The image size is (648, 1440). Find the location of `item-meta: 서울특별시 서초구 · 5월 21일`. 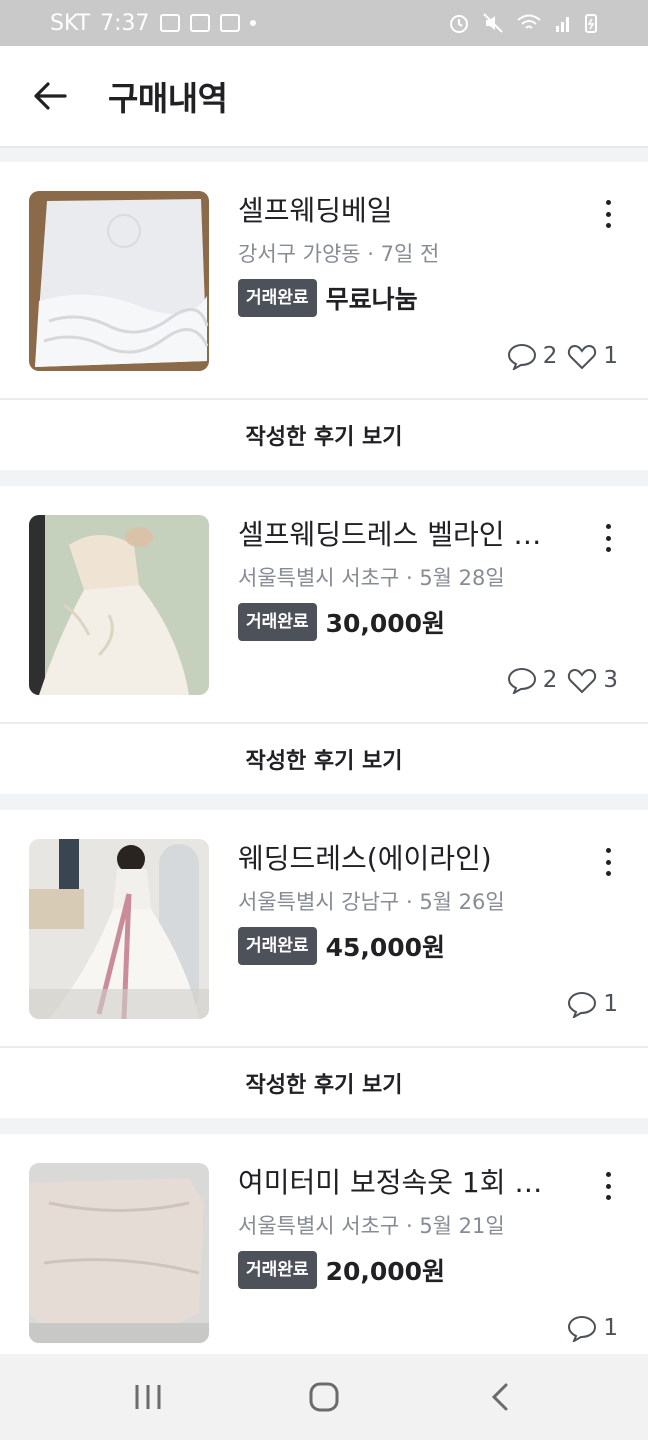

item-meta: 서울특별시 서초구 · 5월 21일 is located at coordinates (428, 1226).